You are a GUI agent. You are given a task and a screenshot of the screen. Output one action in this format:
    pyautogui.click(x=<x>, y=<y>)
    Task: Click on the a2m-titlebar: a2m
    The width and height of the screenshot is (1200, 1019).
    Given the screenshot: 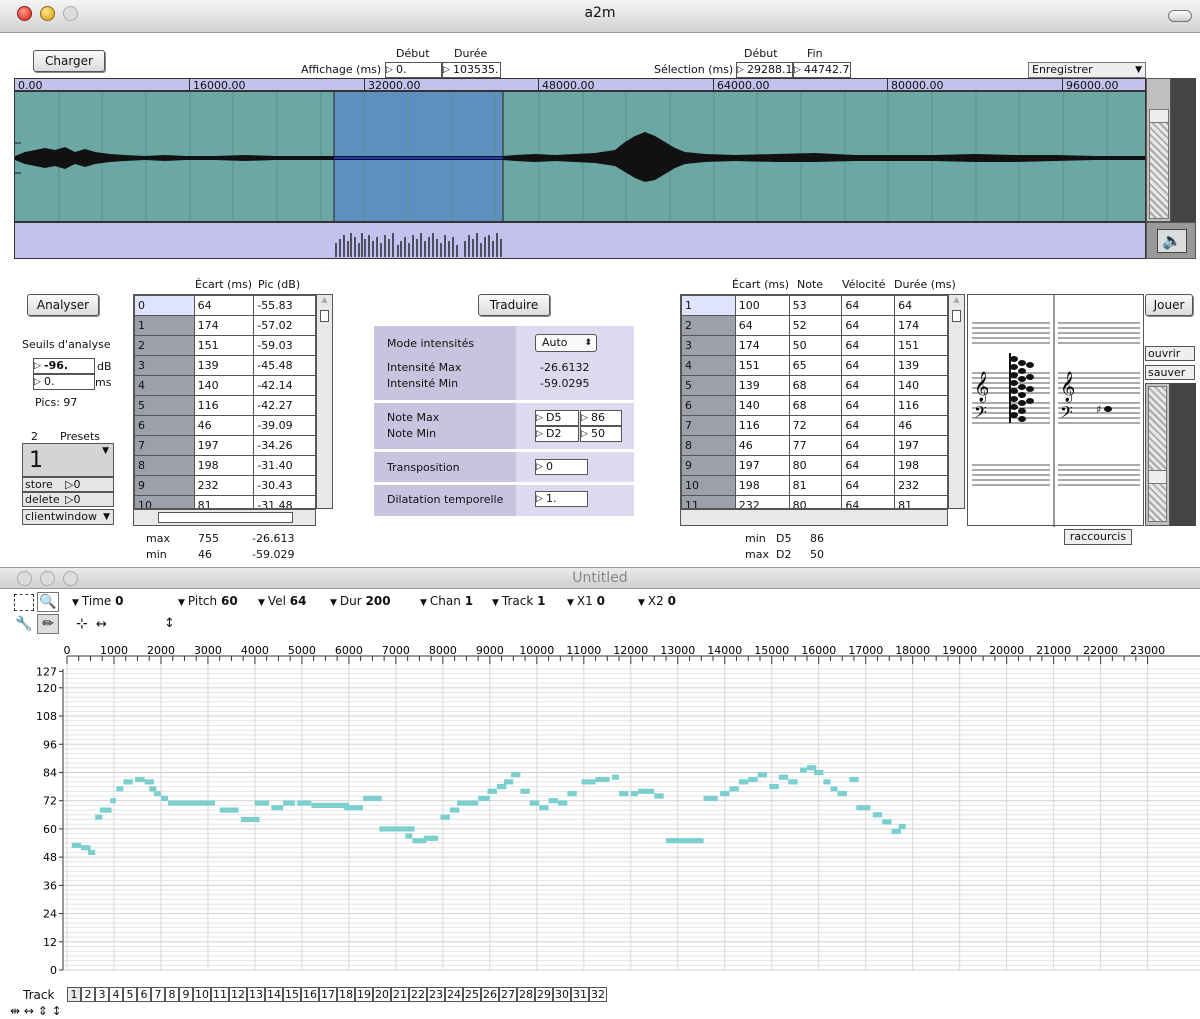 What is the action you would take?
    pyautogui.click(x=600, y=16)
    